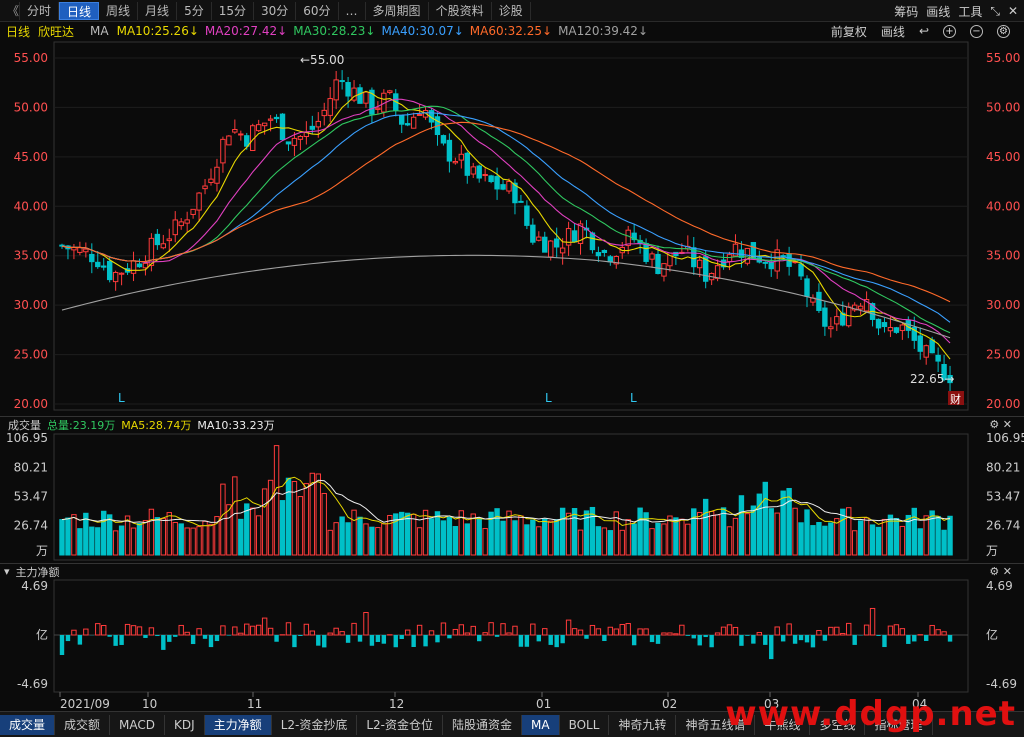  Describe the element at coordinates (83, 724) in the screenshot. I see `indicator-tab-1: 成交额` at that location.